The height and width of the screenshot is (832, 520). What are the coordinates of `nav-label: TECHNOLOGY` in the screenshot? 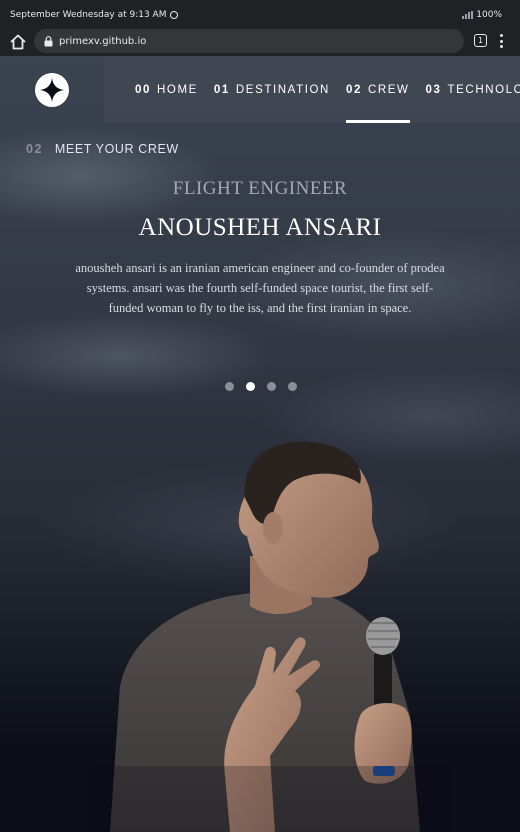 It's located at (483, 89).